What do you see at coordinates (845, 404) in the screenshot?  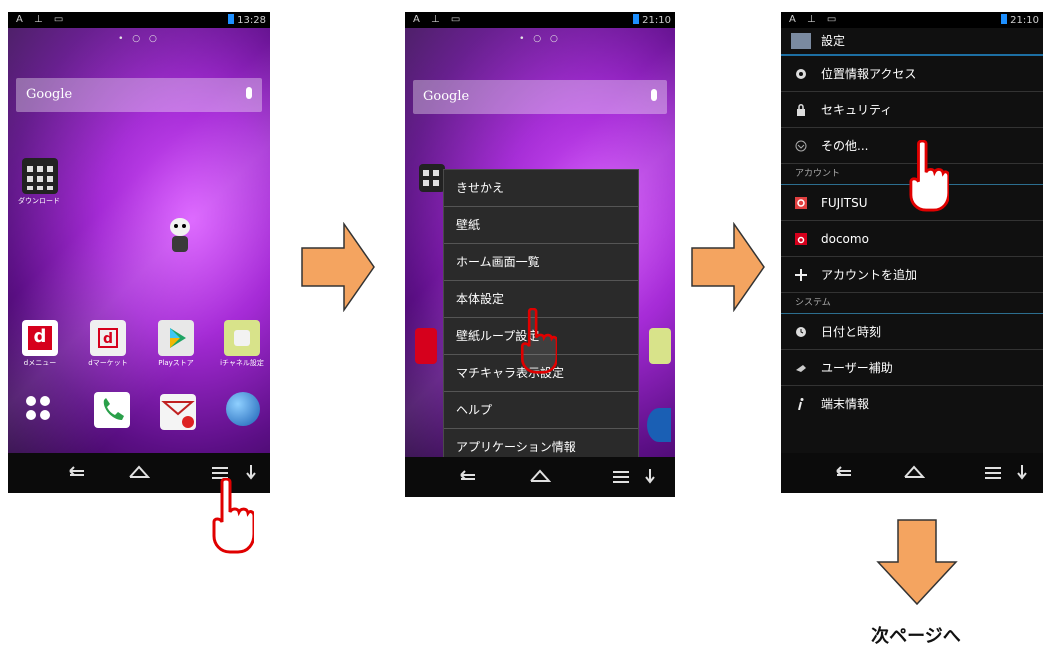 I see `settings-row-label: 端末情報` at bounding box center [845, 404].